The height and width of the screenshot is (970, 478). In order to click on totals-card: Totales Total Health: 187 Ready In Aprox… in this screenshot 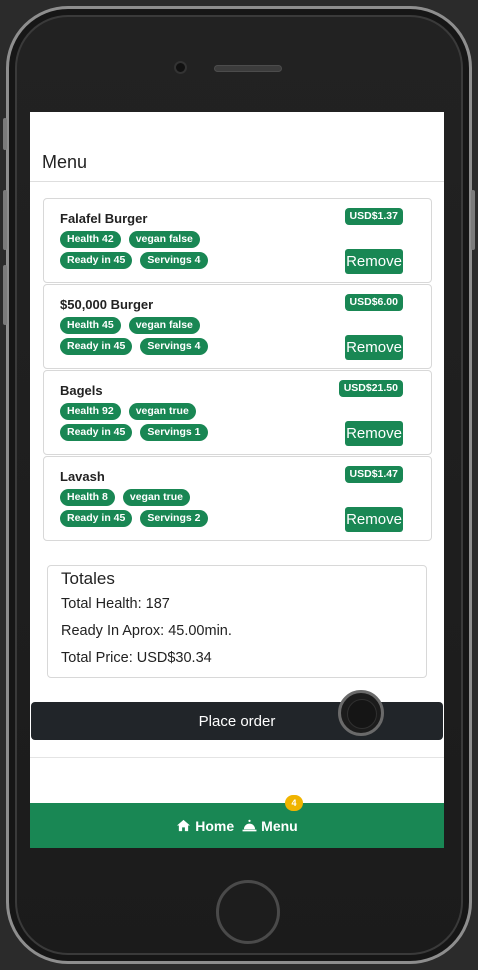, I will do `click(237, 621)`.